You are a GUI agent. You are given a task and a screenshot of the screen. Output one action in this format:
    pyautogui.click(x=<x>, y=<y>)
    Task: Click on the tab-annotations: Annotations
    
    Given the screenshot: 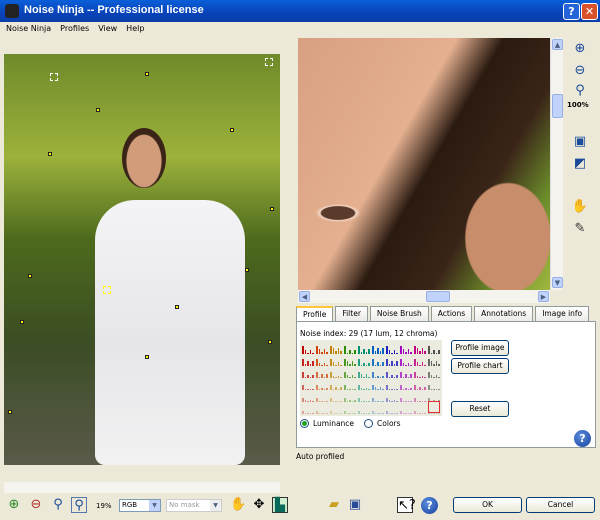 What is the action you would take?
    pyautogui.click(x=504, y=313)
    